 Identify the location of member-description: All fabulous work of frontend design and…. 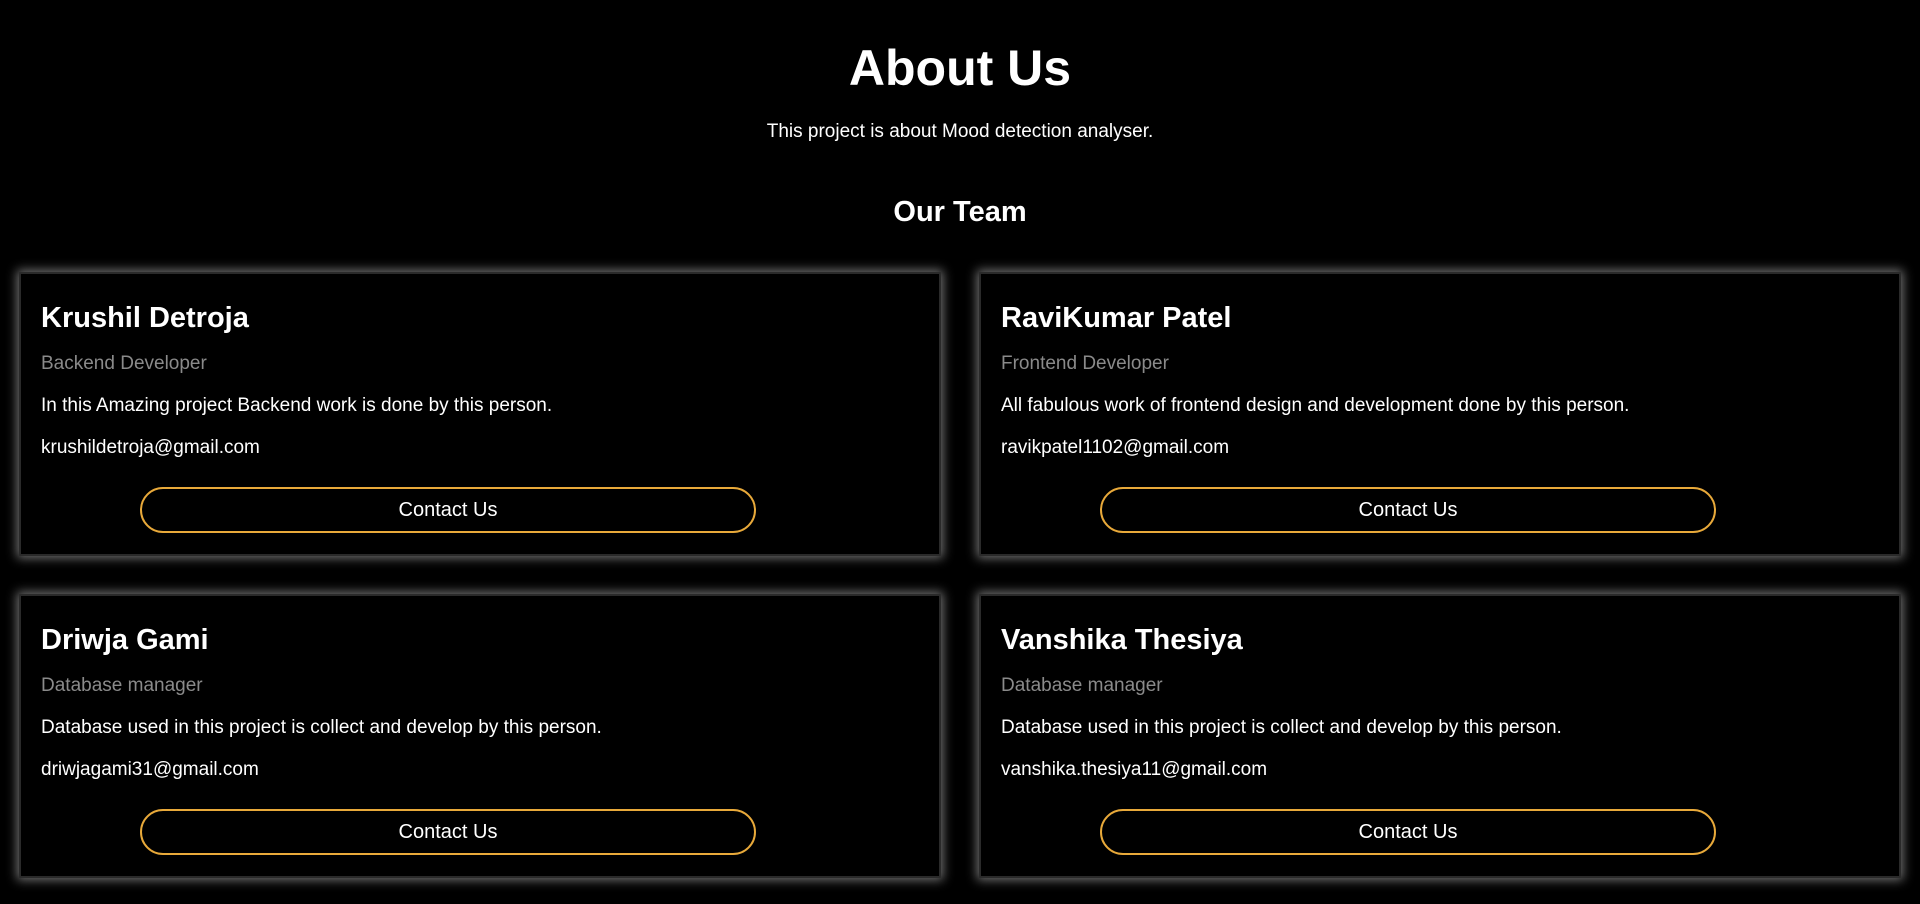
(1315, 405).